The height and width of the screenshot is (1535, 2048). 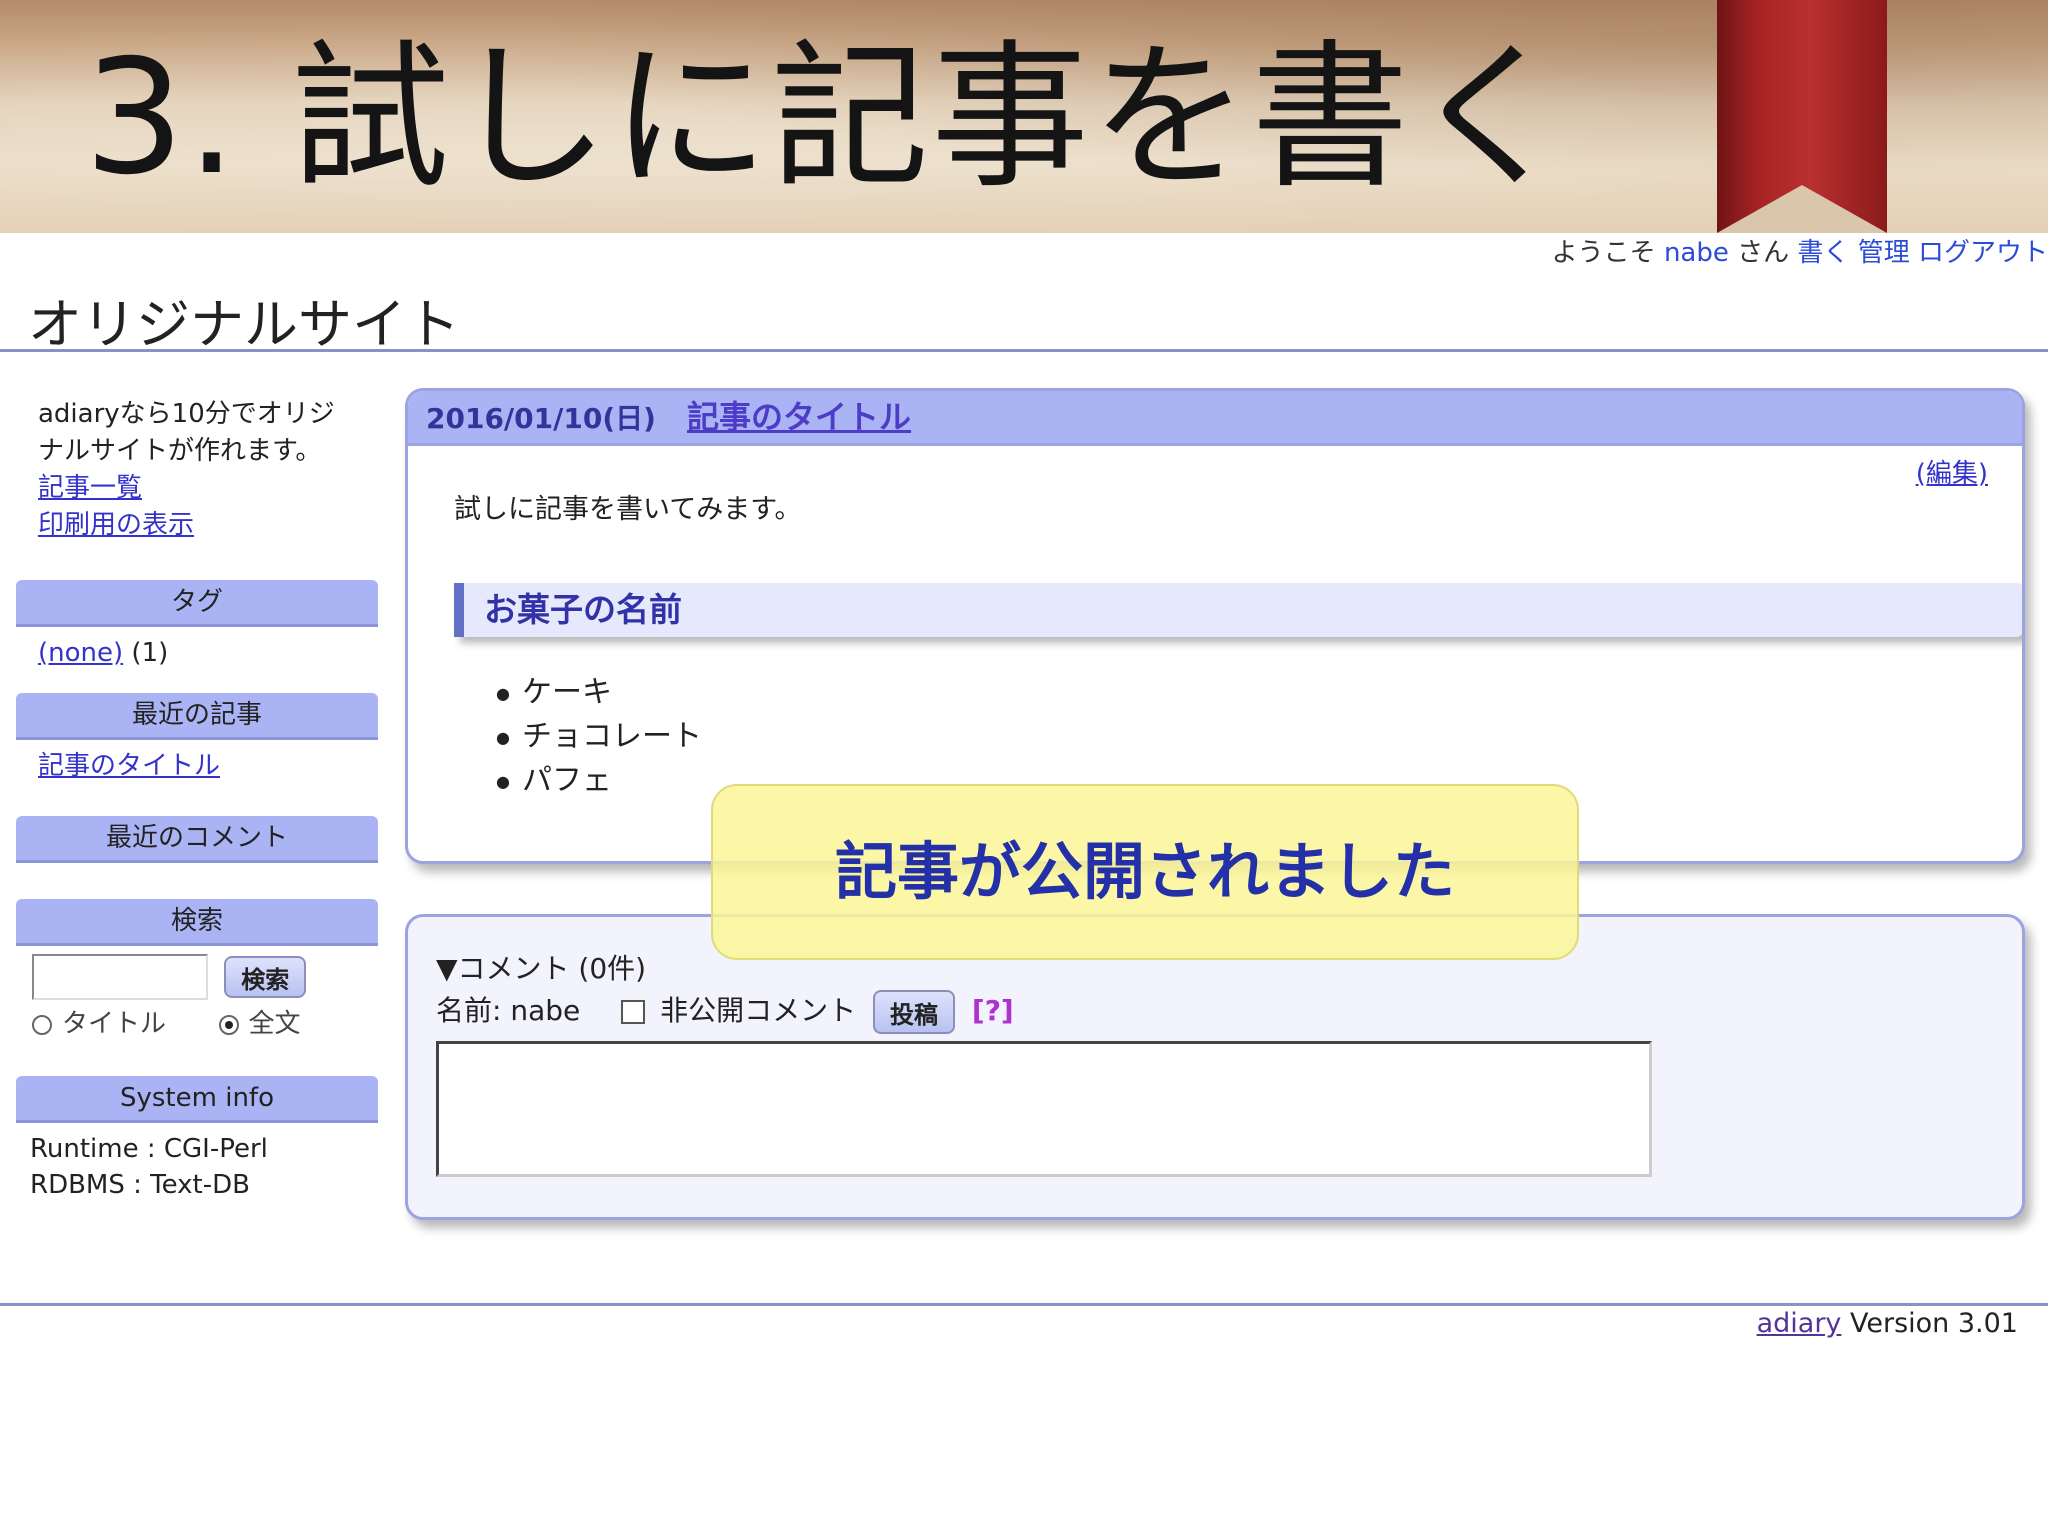 I want to click on radio-full-text, so click(x=228, y=1024).